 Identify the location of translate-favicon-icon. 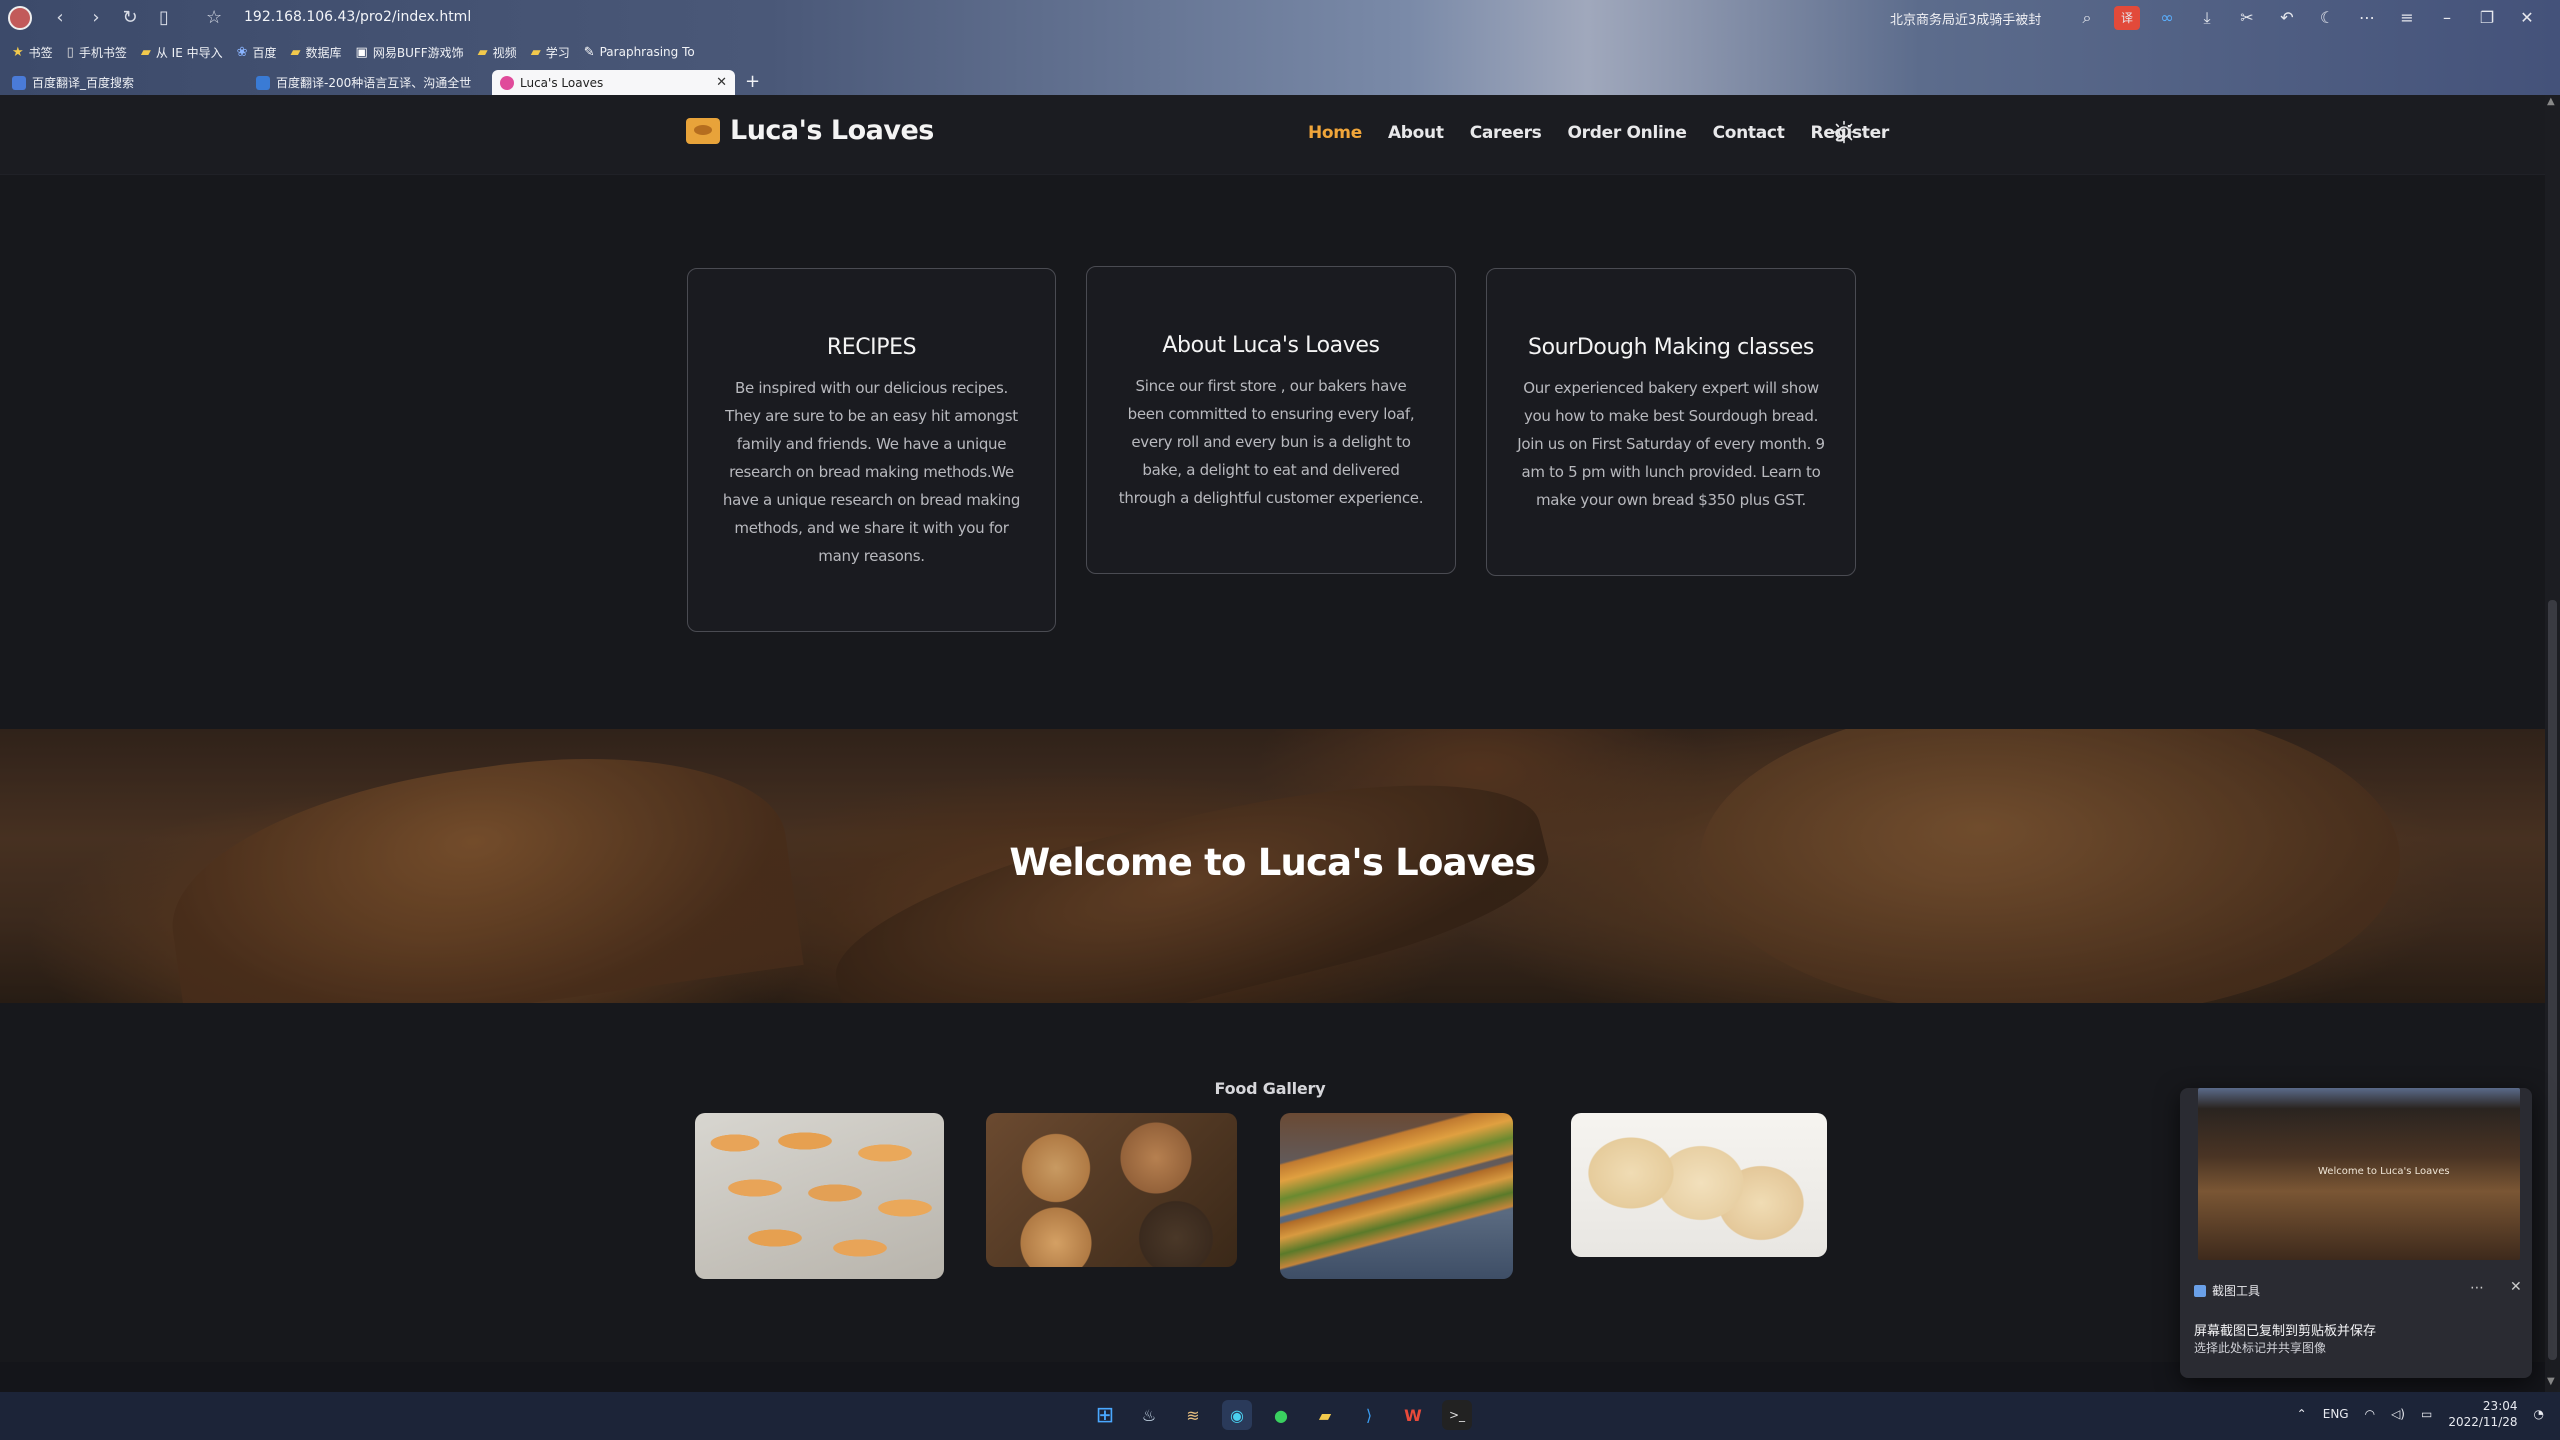
(263, 82).